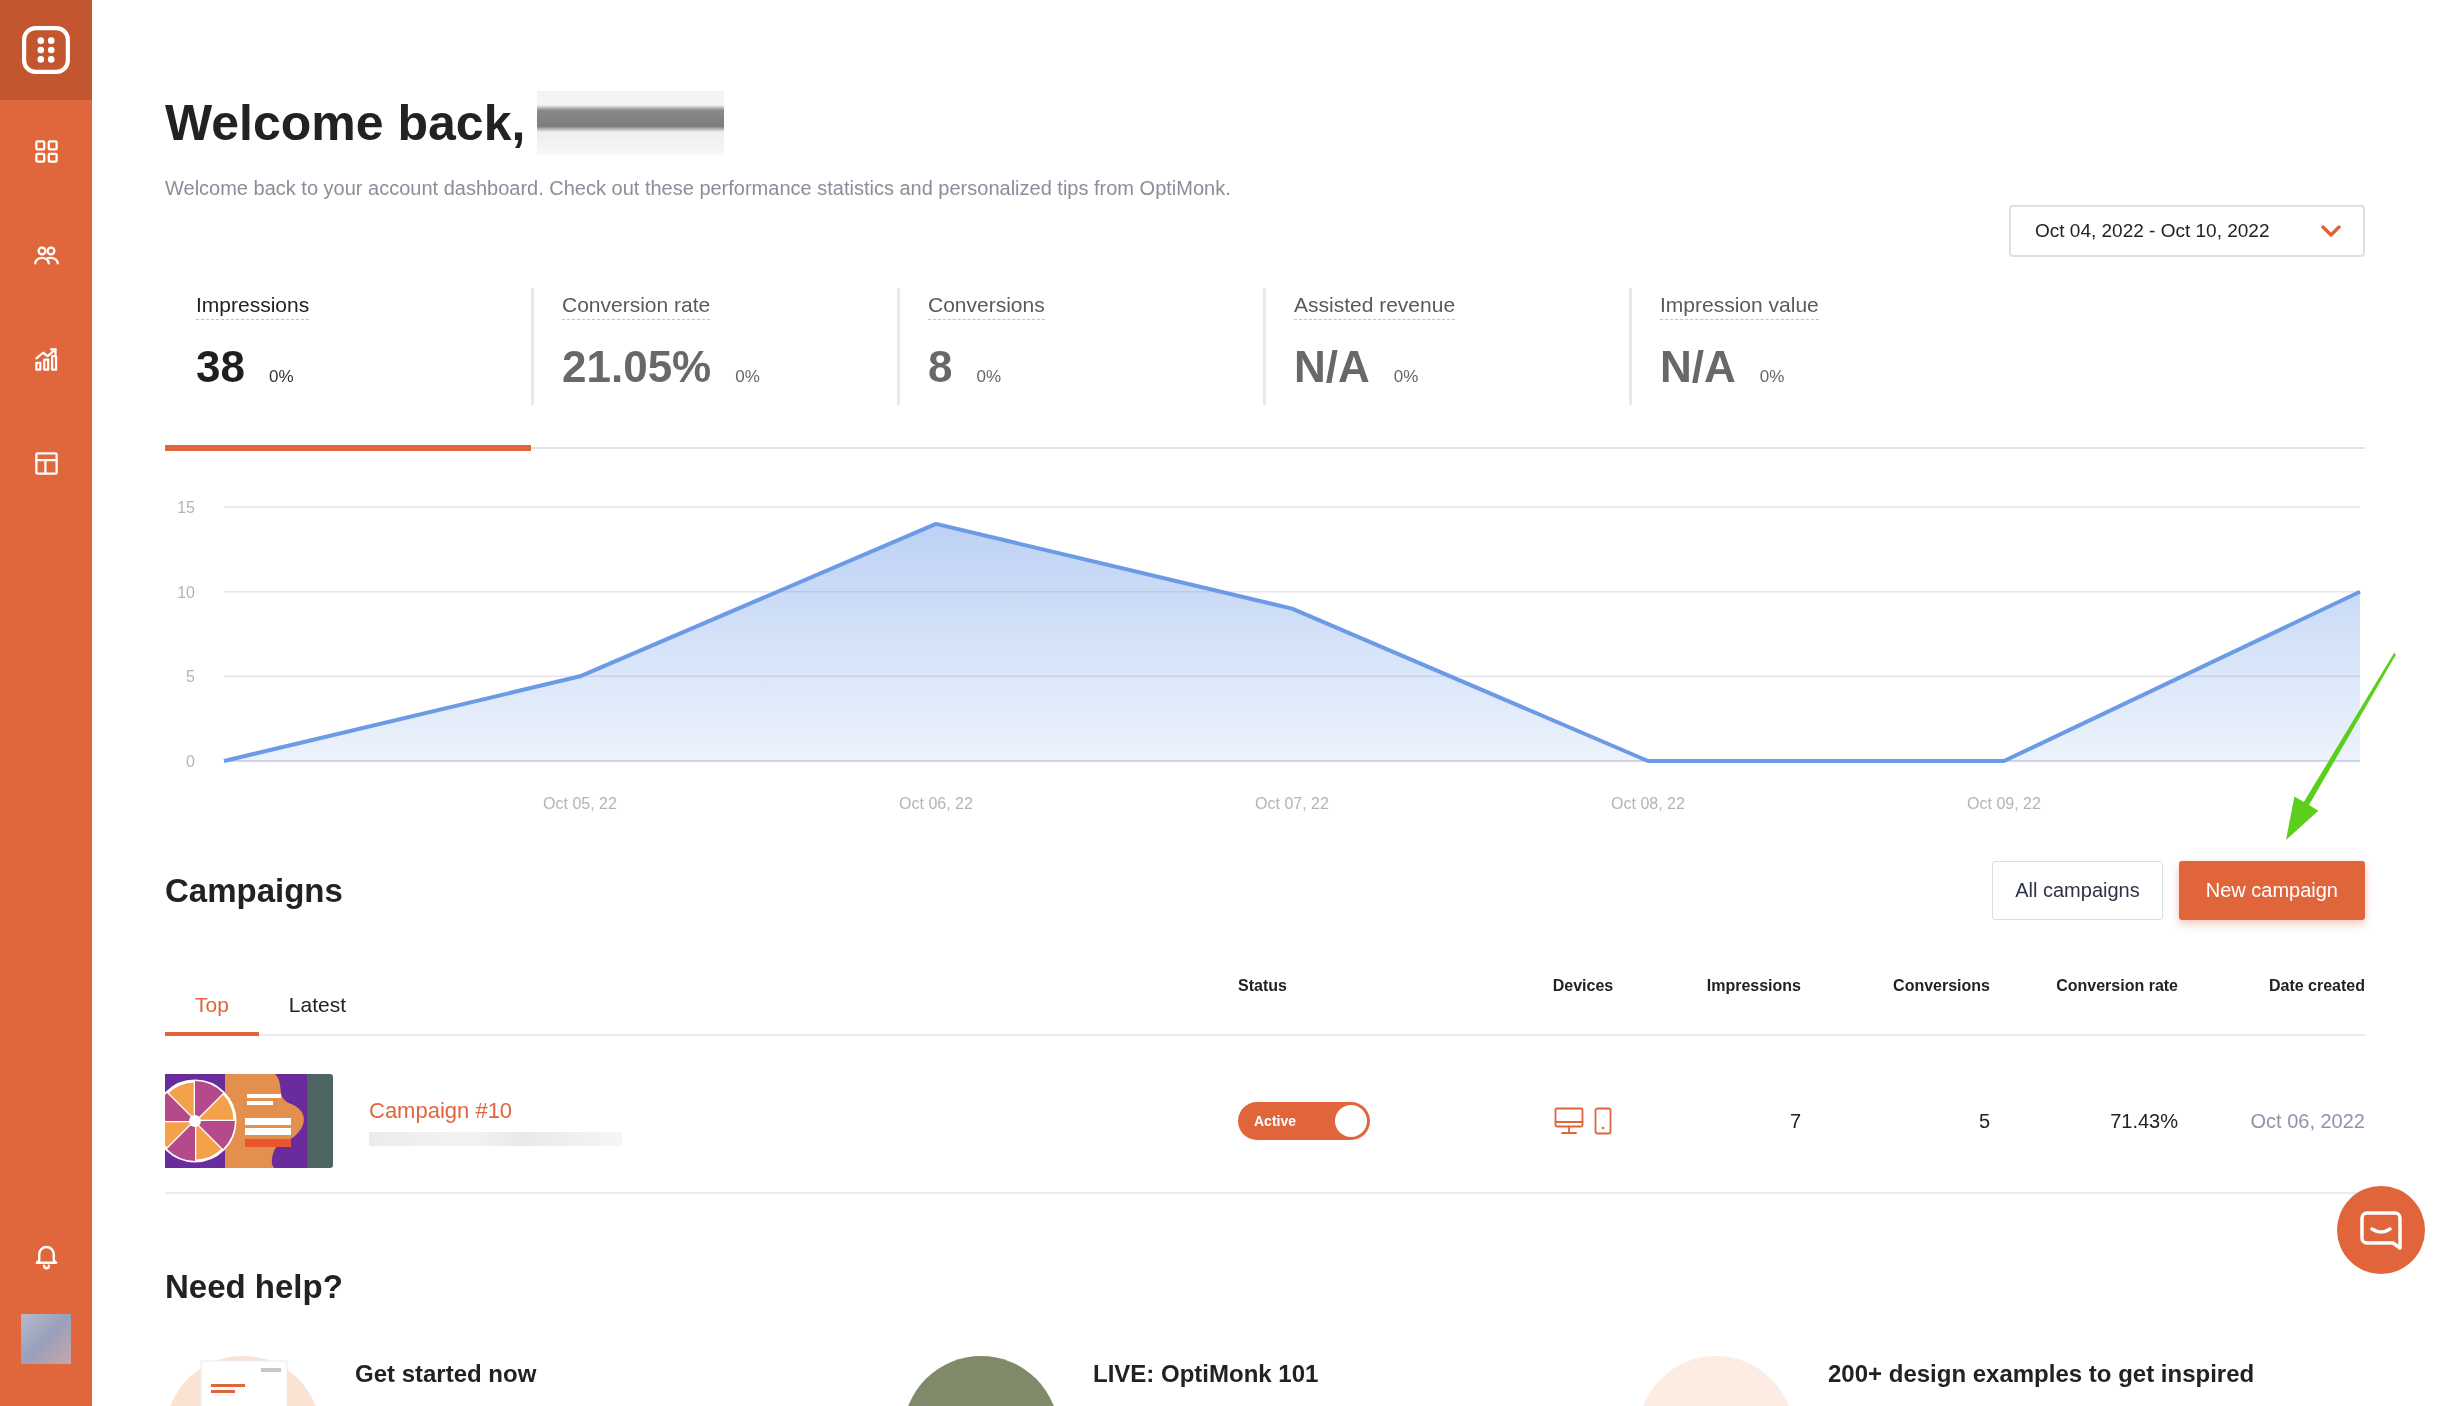  What do you see at coordinates (1603, 1121) in the screenshot?
I see `mobile-phone-icon` at bounding box center [1603, 1121].